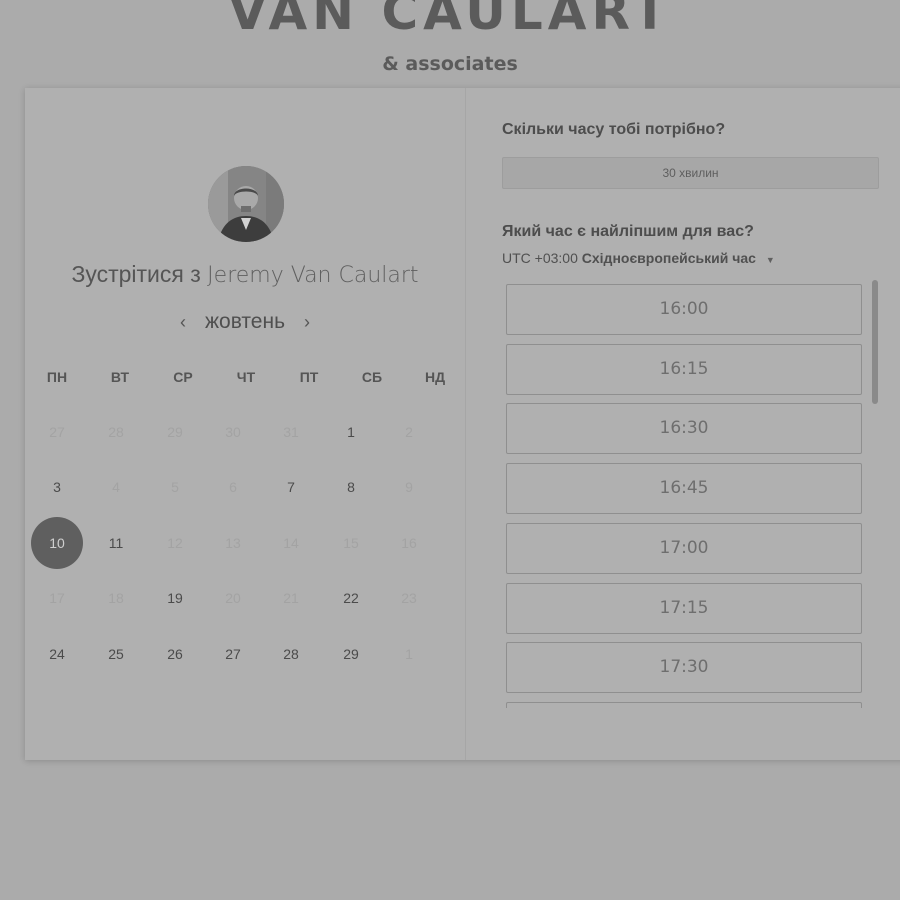  Describe the element at coordinates (351, 487) in the screenshot. I see `calendar-day: 8` at that location.